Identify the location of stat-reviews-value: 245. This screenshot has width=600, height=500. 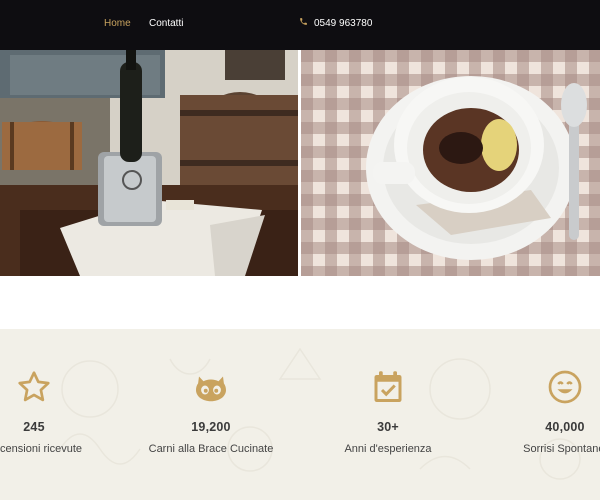
(34, 427).